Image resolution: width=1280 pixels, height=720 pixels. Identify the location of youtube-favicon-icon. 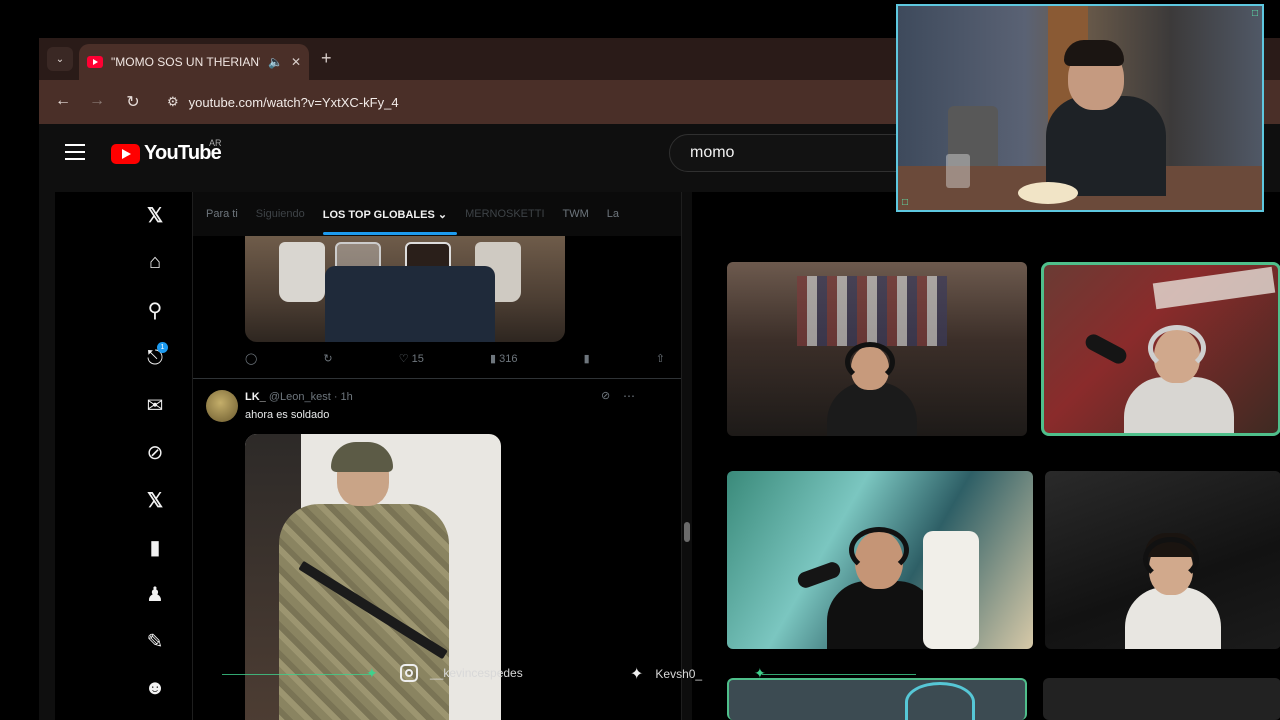
(95, 62).